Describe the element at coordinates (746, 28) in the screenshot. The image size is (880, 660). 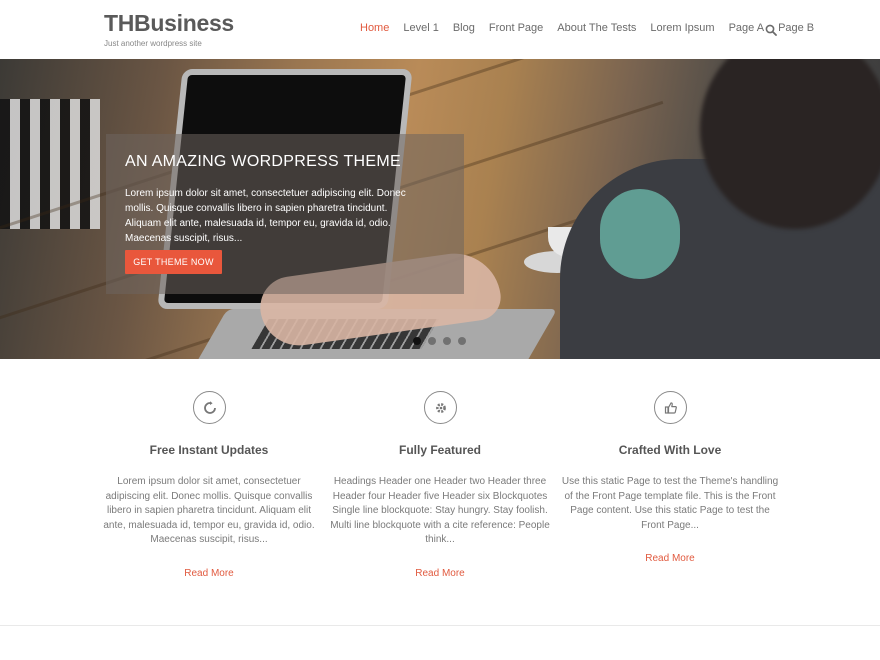
I see `nav-item-page-a: Page A` at that location.